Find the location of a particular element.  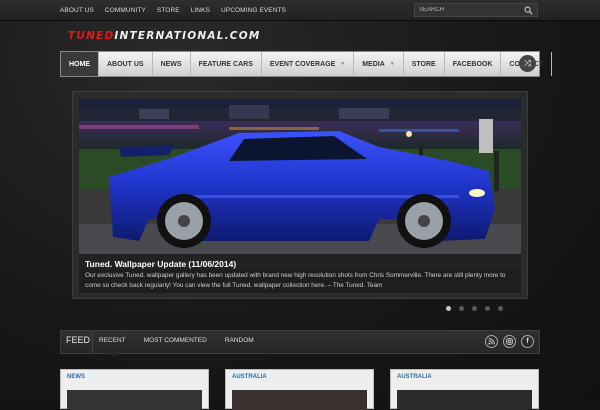

tab-recent: RECENT is located at coordinates (112, 340).